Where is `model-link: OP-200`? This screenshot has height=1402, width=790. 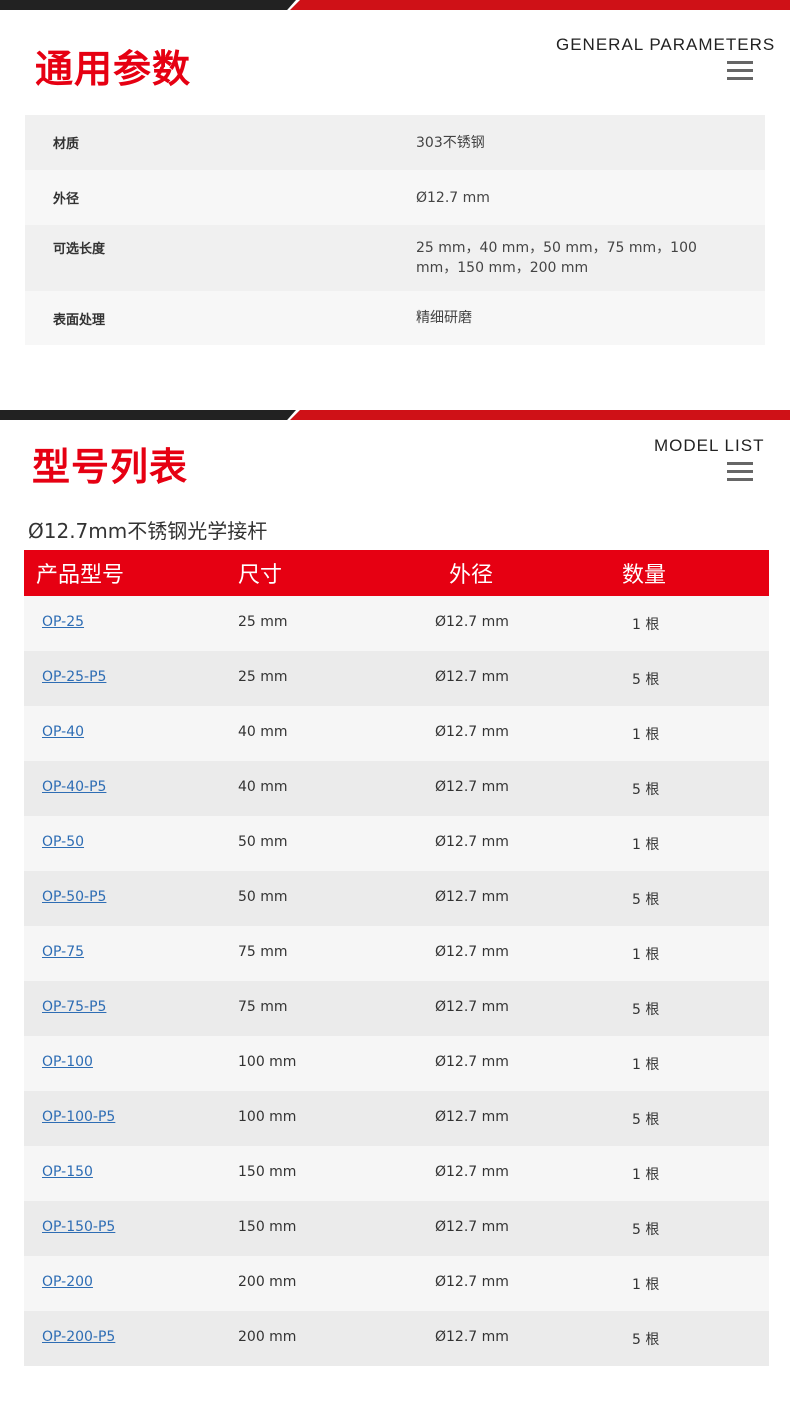 model-link: OP-200 is located at coordinates (67, 1282).